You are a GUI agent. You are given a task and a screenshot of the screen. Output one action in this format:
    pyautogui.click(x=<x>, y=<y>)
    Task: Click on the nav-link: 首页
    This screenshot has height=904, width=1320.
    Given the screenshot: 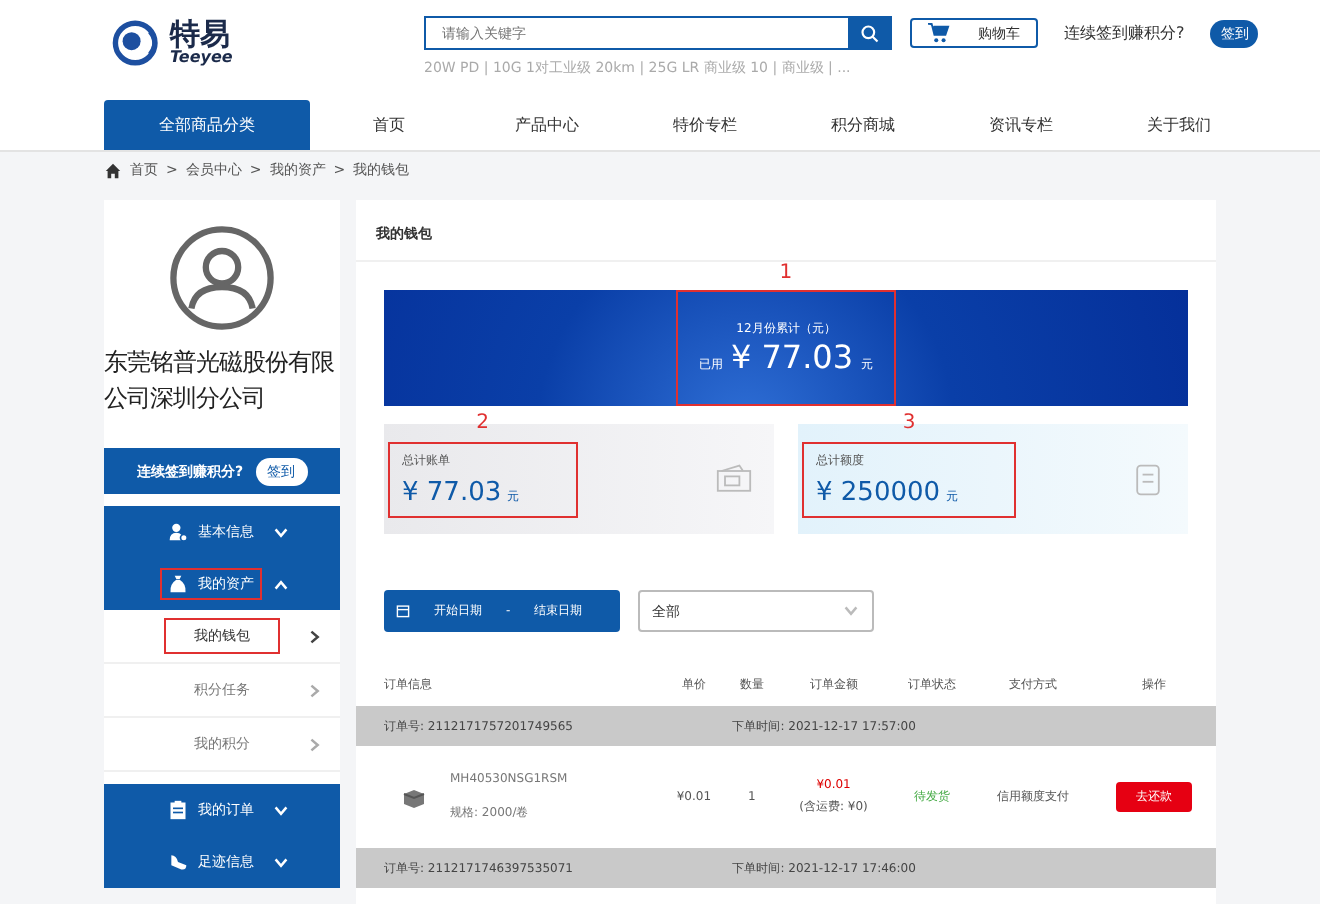 What is the action you would take?
    pyautogui.click(x=389, y=125)
    